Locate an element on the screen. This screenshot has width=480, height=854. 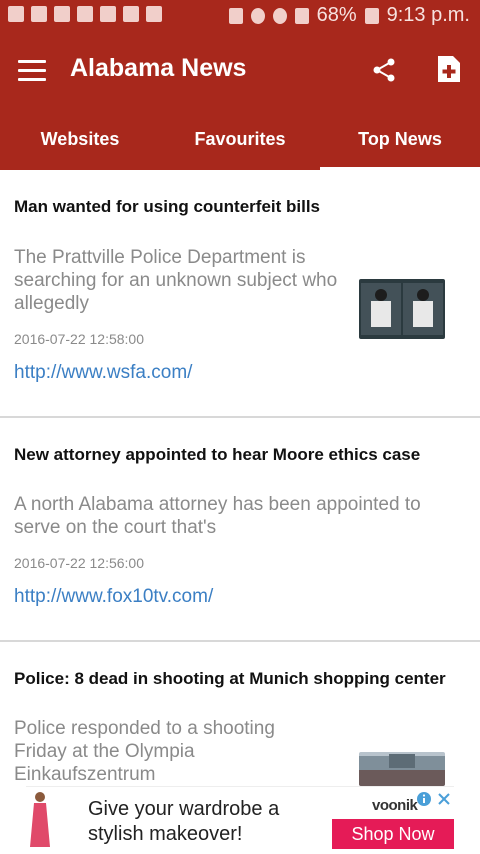
news-date: 2016-07-22 12:56:00 is located at coordinates (79, 563).